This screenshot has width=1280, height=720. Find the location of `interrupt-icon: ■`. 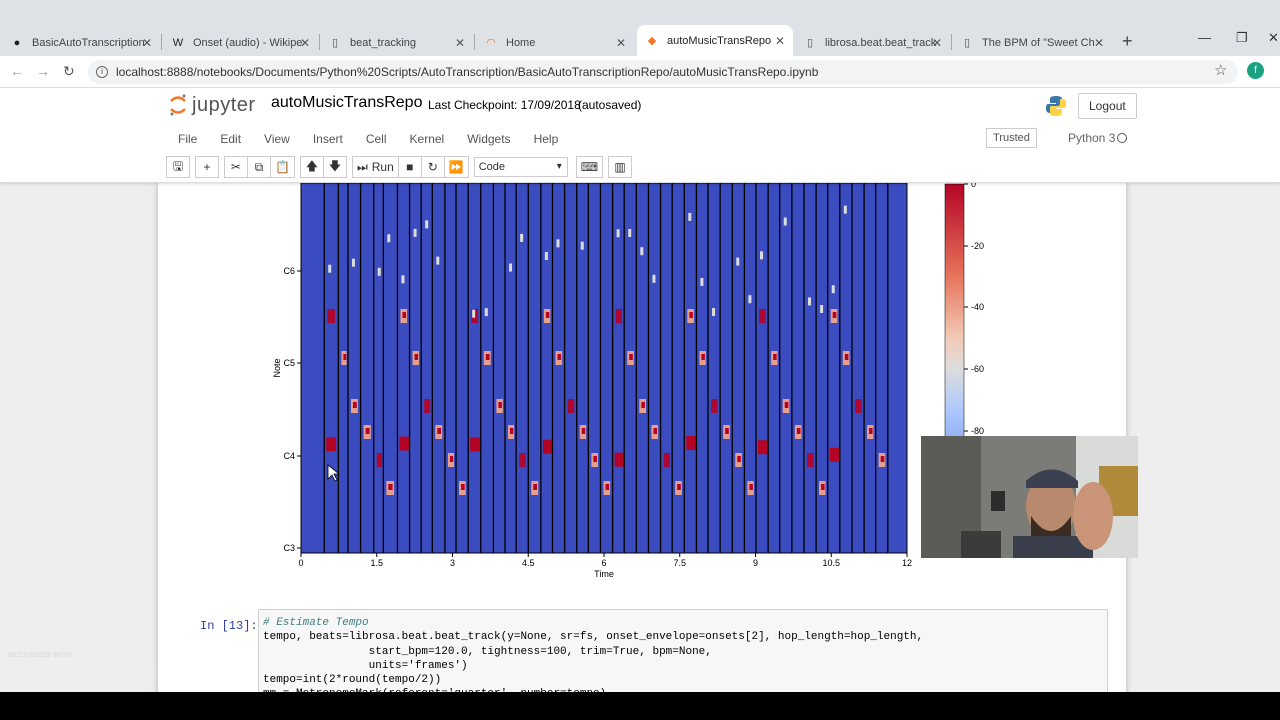

interrupt-icon: ■ is located at coordinates (409, 167).